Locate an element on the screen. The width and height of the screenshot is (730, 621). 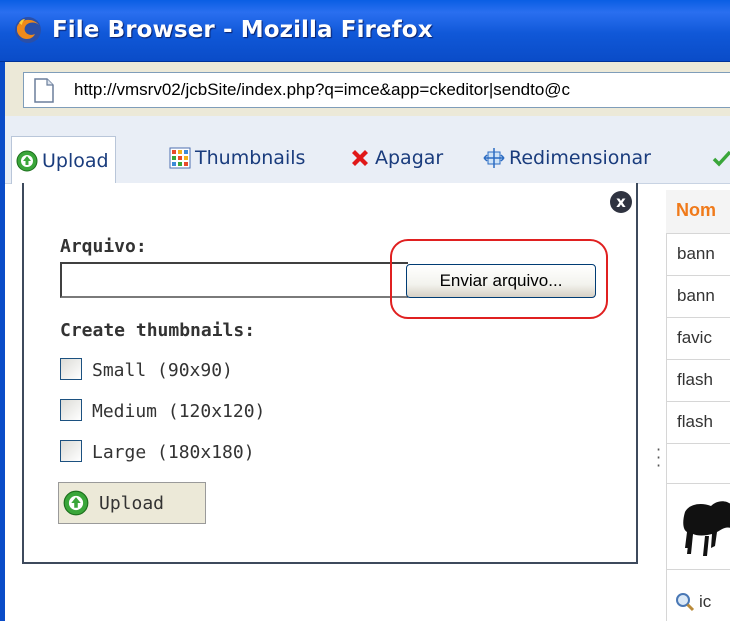
file-row: ic is located at coordinates (698, 595).